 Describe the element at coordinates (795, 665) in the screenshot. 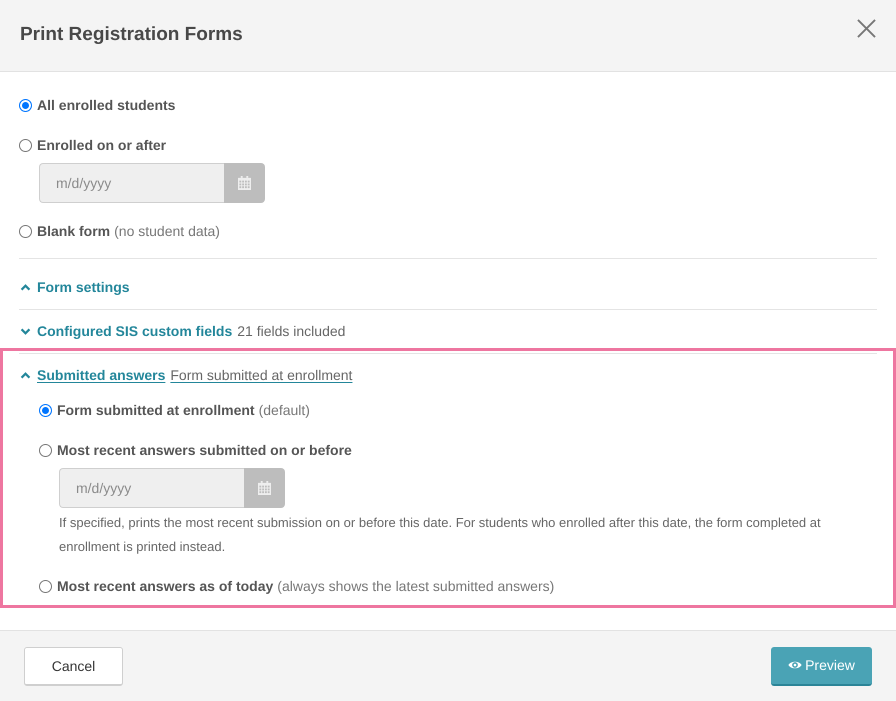

I see `eye-icon` at that location.